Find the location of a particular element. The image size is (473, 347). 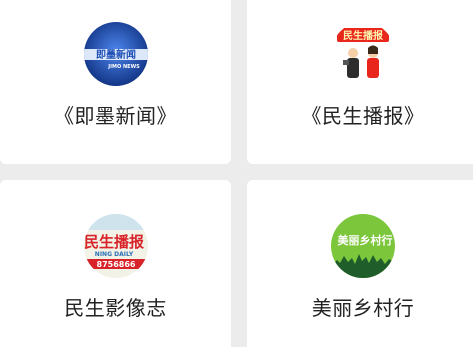

svg-text: NING DAILY is located at coordinates (113, 254).